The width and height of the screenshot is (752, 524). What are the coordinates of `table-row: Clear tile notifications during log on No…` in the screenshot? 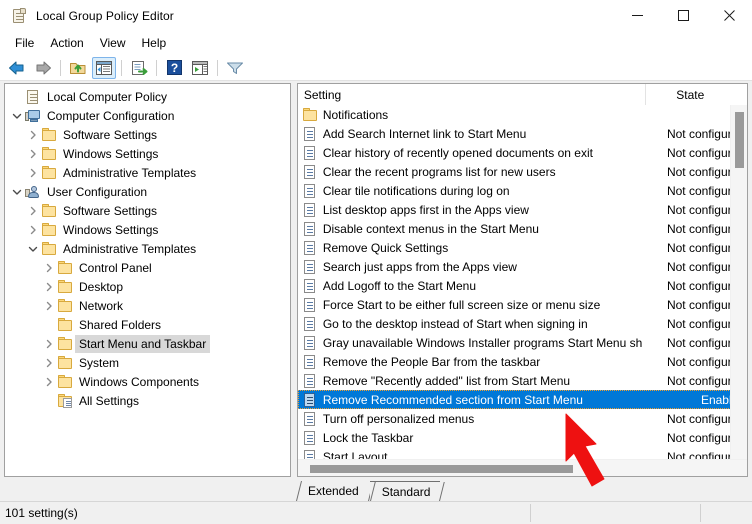 It's located at (522, 190).